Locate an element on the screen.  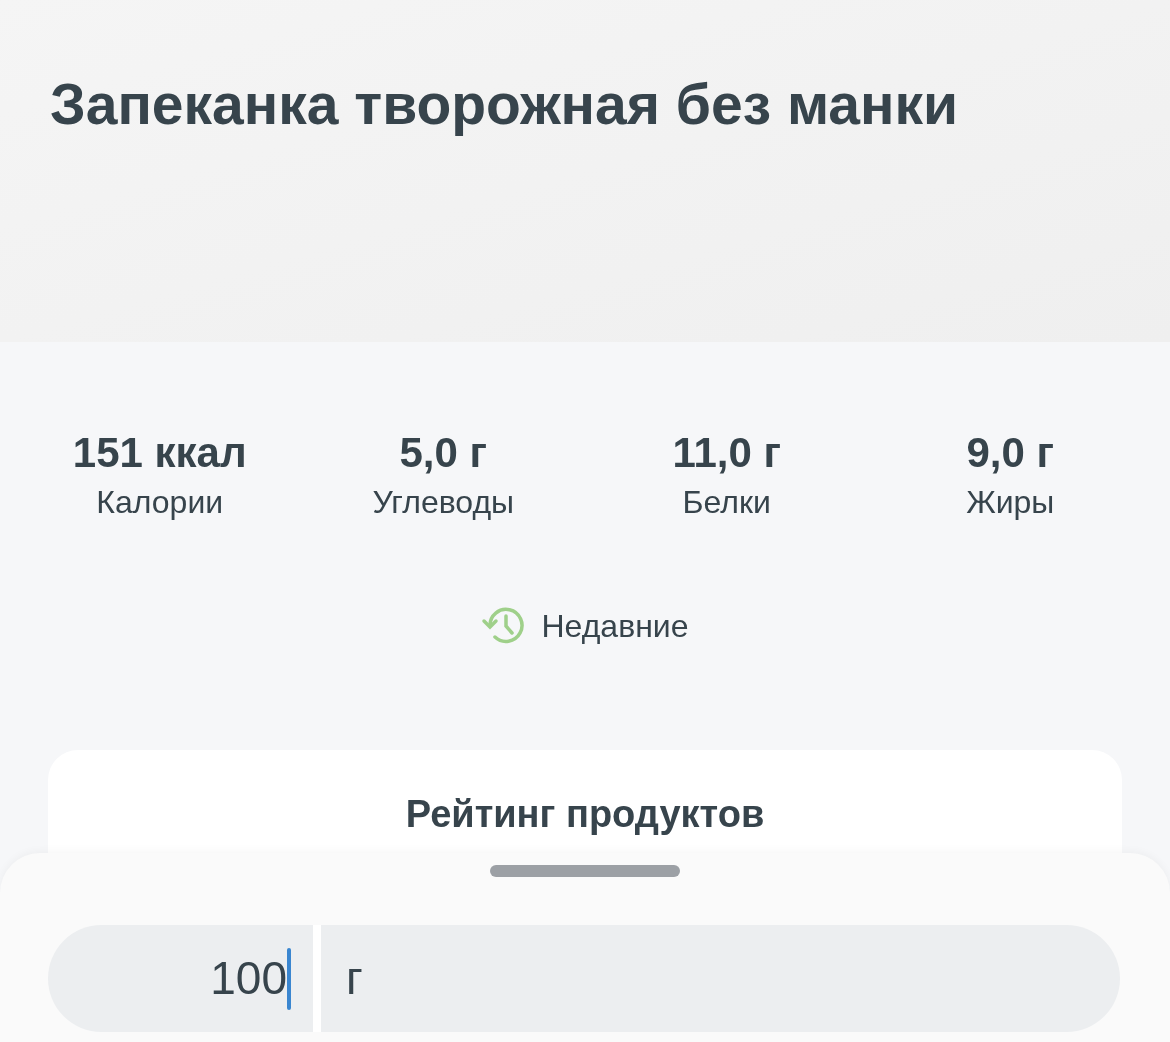
text-cursor is located at coordinates (289, 978).